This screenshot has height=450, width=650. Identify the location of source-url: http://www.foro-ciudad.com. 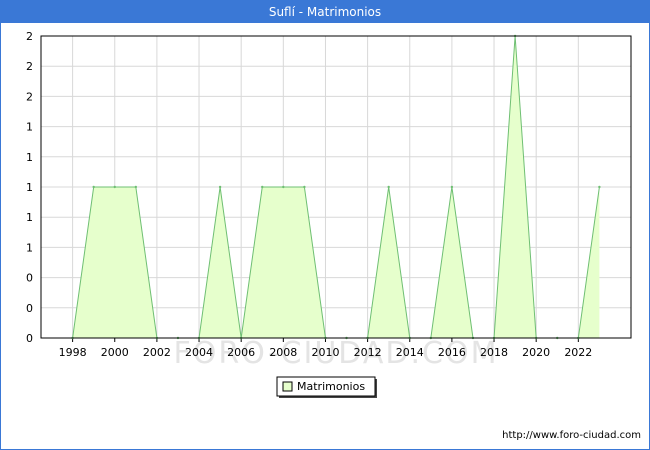
(571, 435).